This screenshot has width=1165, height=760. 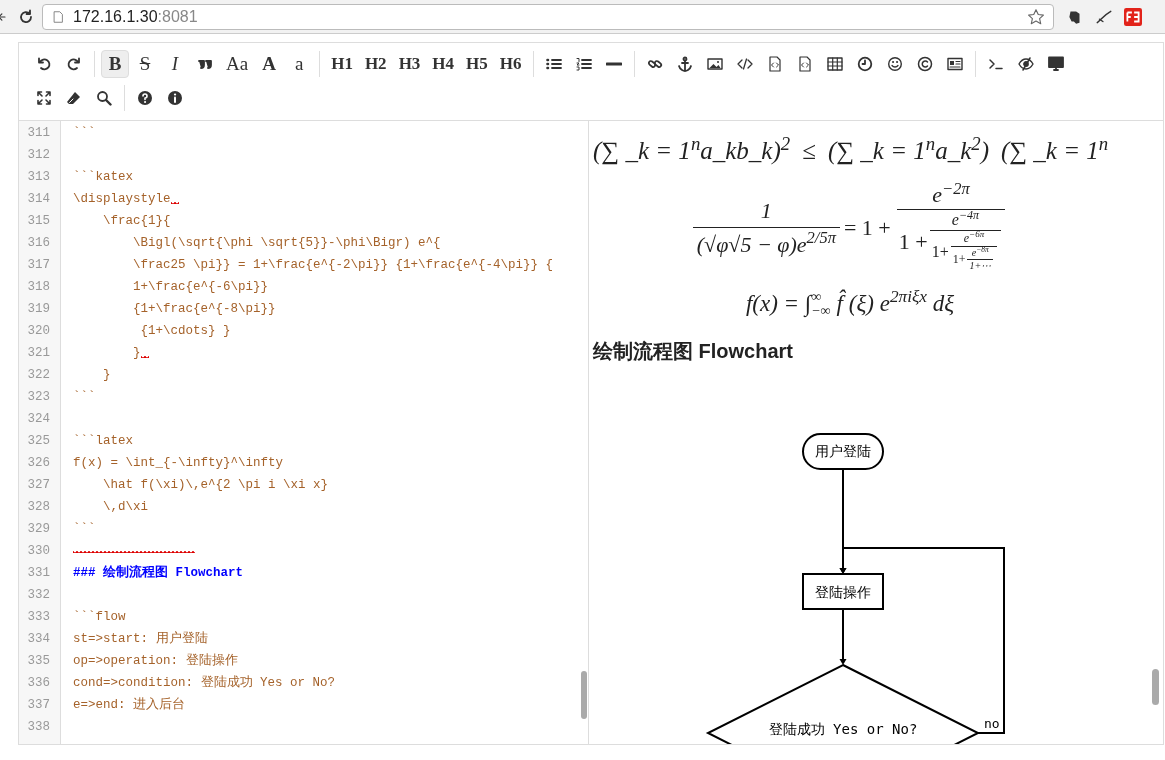 I want to click on line-number: 315, so click(x=38, y=221).